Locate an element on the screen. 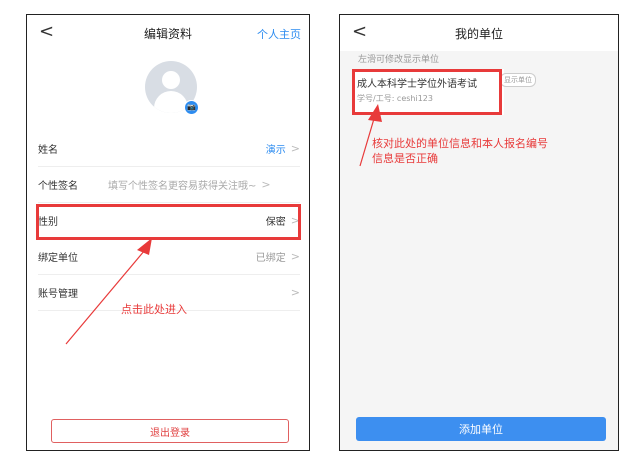 This screenshot has width=643, height=464. camera-icon: 📷 is located at coordinates (191, 107).